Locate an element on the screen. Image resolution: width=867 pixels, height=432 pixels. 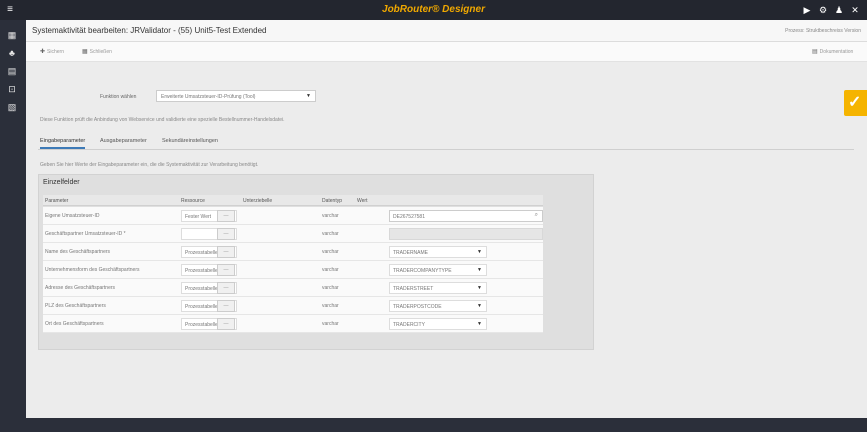
parameter-name: Ort des Geschäftspartners is located at coordinates (74, 324).